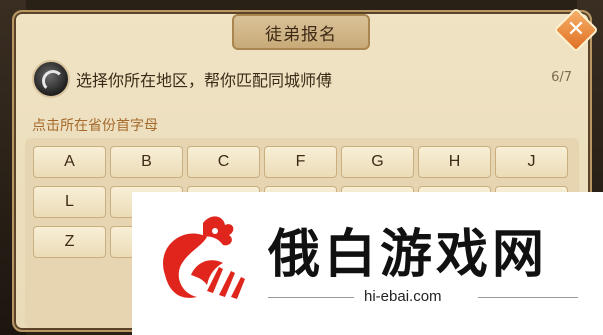 Image resolution: width=603 pixels, height=335 pixels. What do you see at coordinates (204, 257) in the screenshot?
I see `rooster-logo-icon` at bounding box center [204, 257].